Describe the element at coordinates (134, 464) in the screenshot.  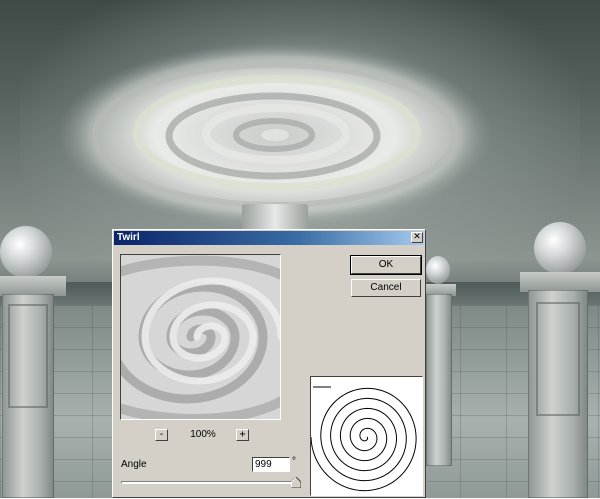
I see `angle-label: Angle` at that location.